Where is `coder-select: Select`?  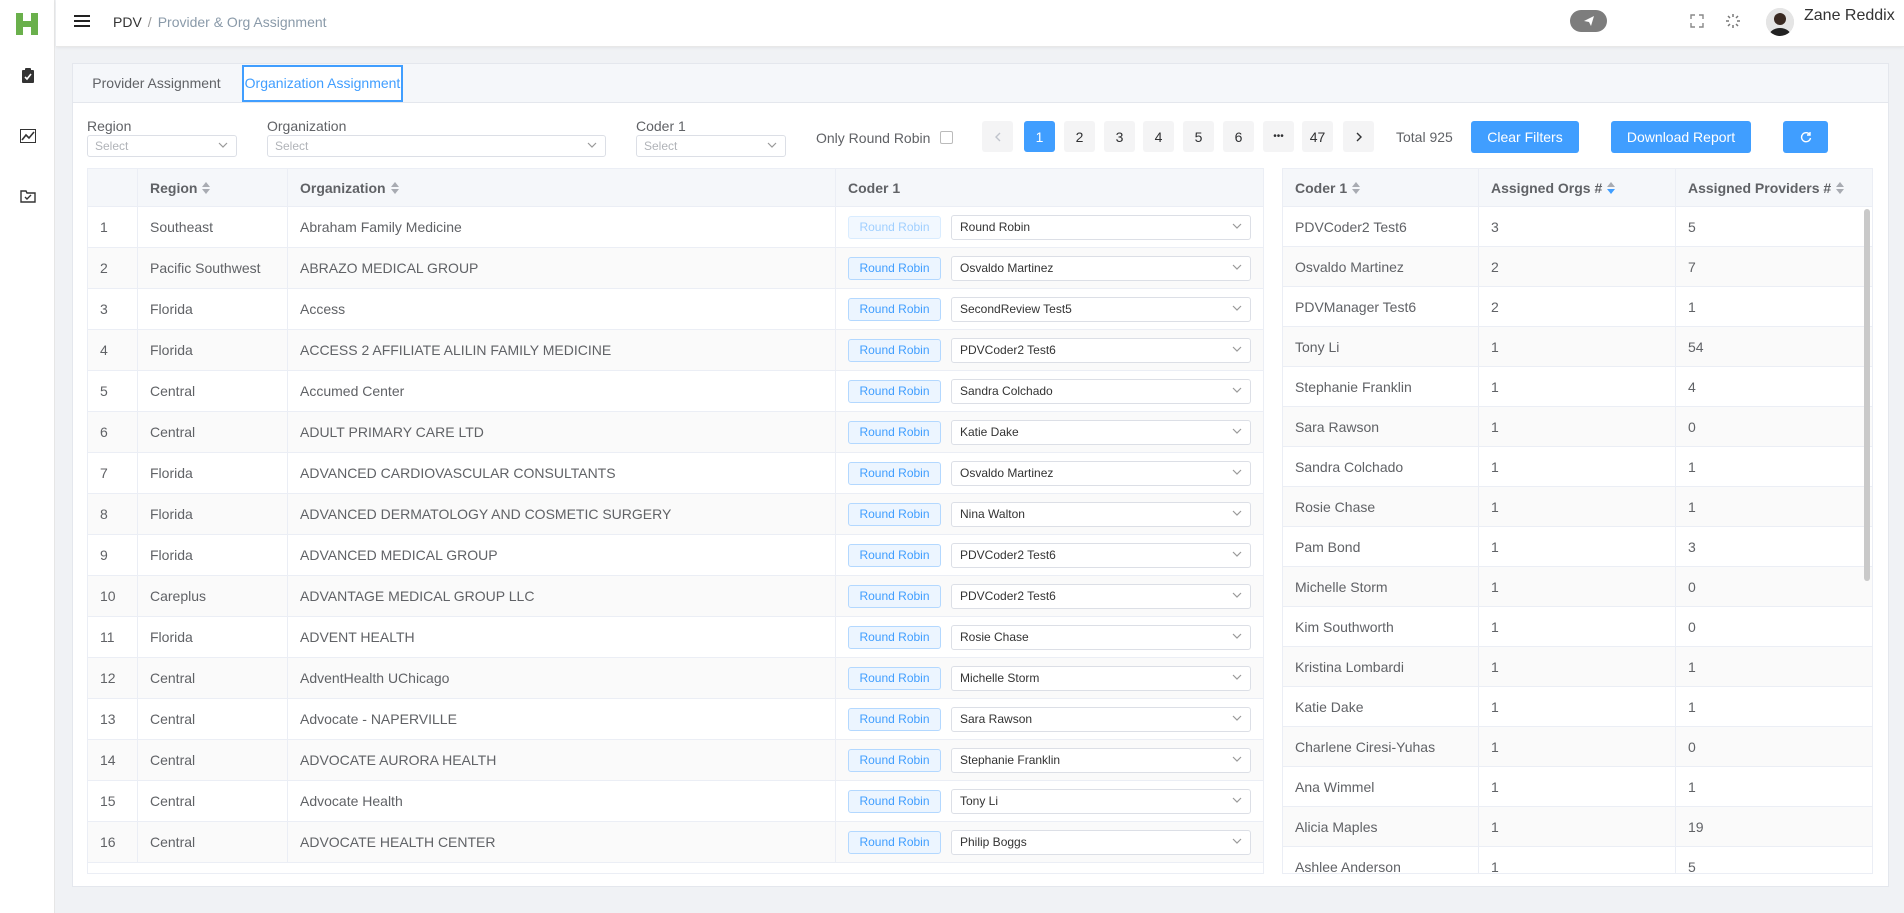
coder-select: Select is located at coordinates (711, 146).